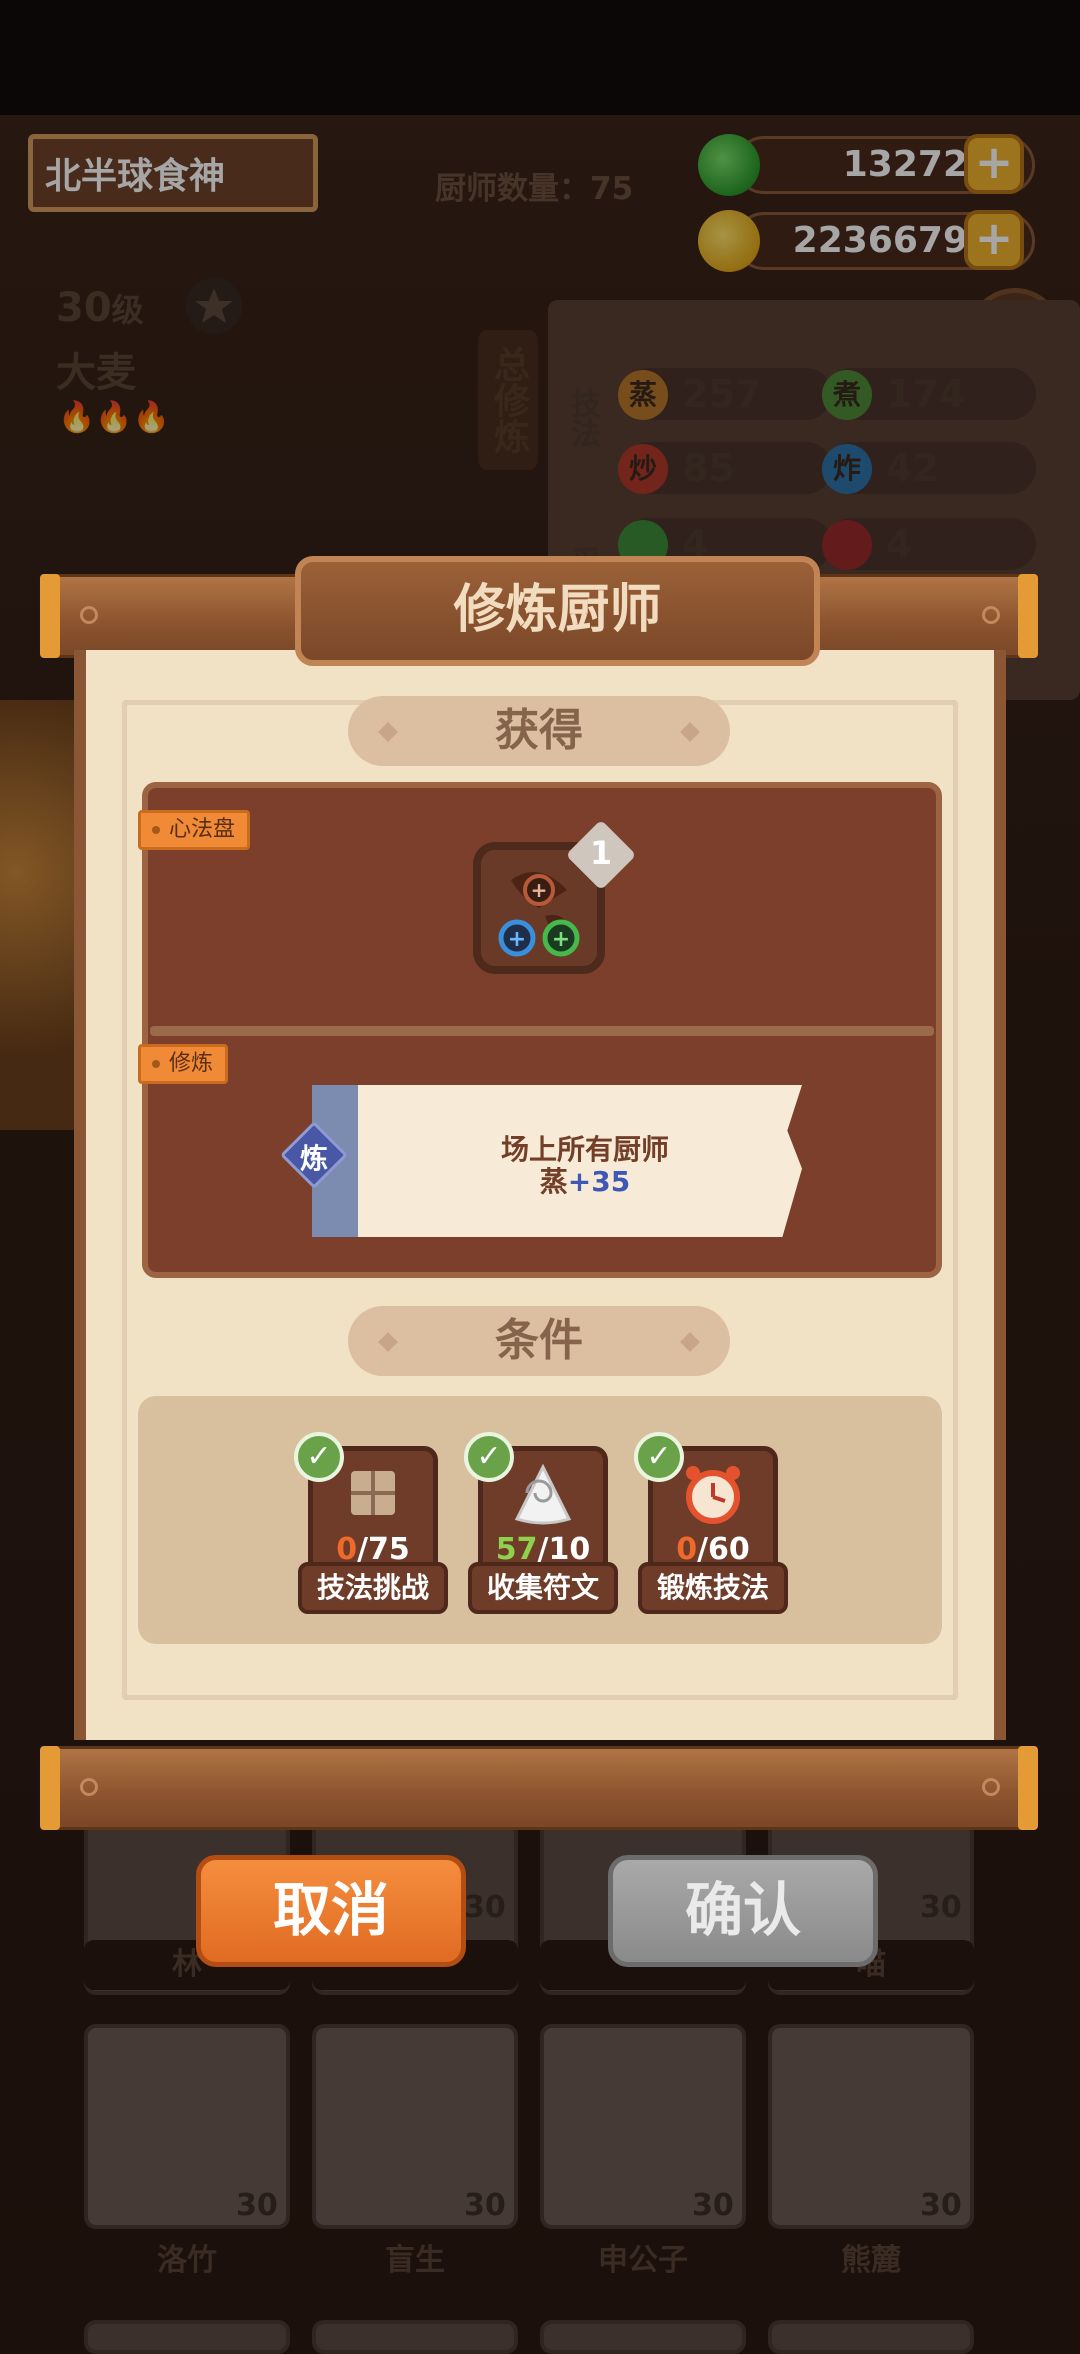 The height and width of the screenshot is (2354, 1080). Describe the element at coordinates (331, 1911) in the screenshot. I see `cancel-button: 取消` at that location.